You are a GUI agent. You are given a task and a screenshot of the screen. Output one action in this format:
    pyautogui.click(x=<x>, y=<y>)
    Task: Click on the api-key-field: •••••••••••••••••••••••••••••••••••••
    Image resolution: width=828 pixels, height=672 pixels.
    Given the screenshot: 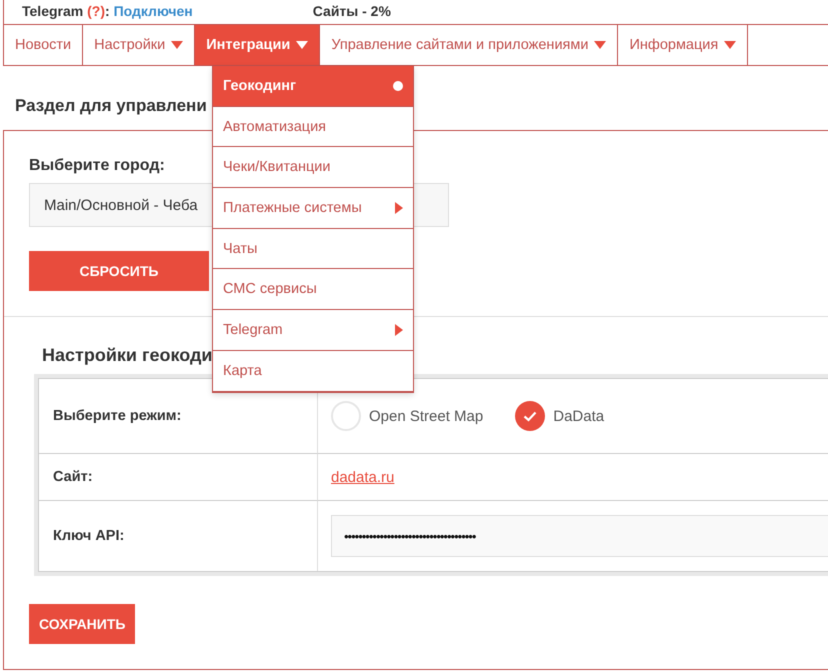 What is the action you would take?
    pyautogui.click(x=579, y=536)
    